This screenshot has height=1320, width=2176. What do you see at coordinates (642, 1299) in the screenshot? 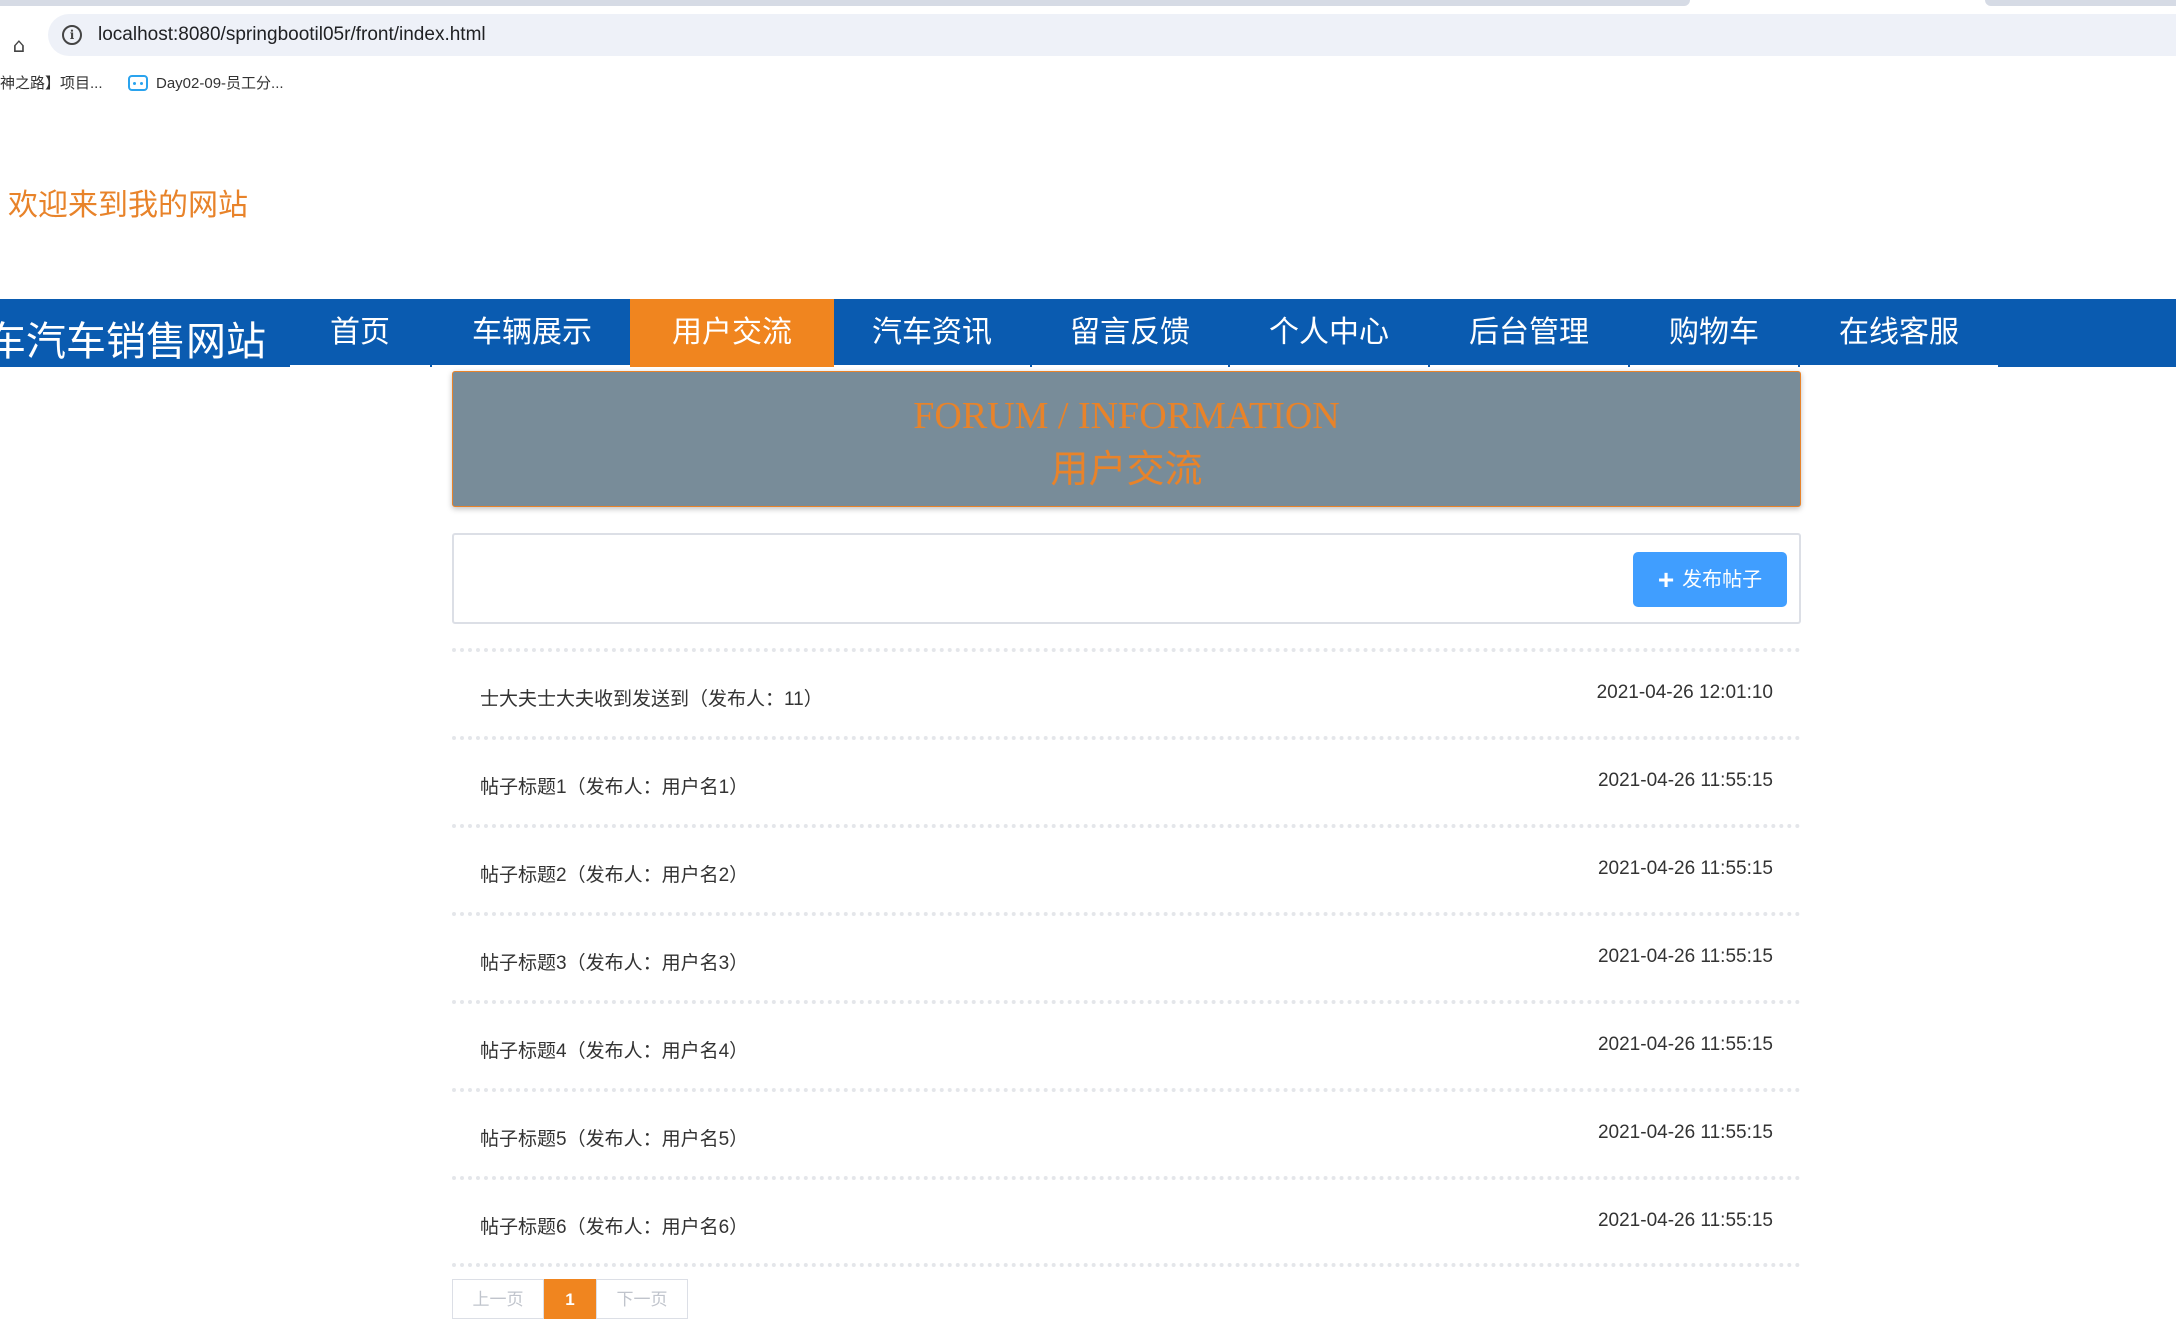
I see `next-page-button: 下一页` at bounding box center [642, 1299].